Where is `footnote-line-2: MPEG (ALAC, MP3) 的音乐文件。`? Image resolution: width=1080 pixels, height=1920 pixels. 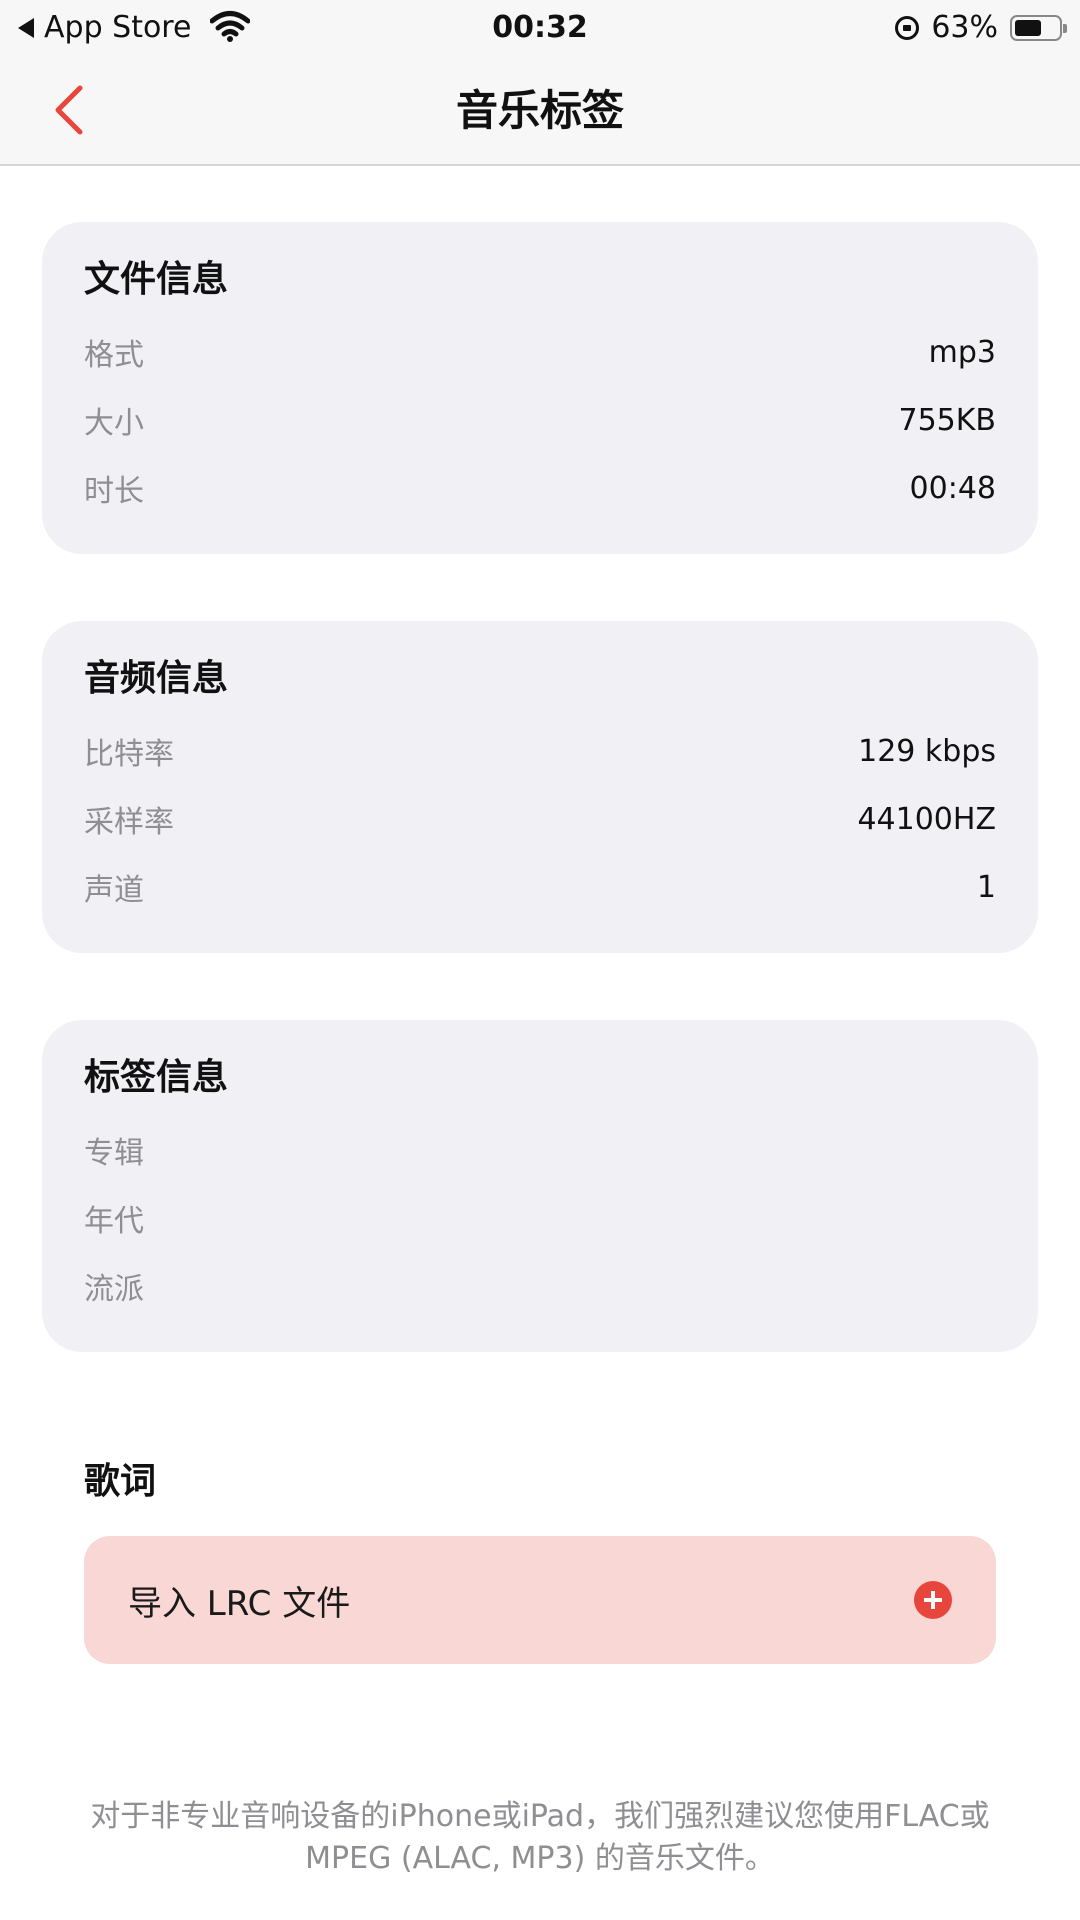
footnote-line-2: MPEG (ALAC, MP3) 的音乐文件。 is located at coordinates (540, 1858).